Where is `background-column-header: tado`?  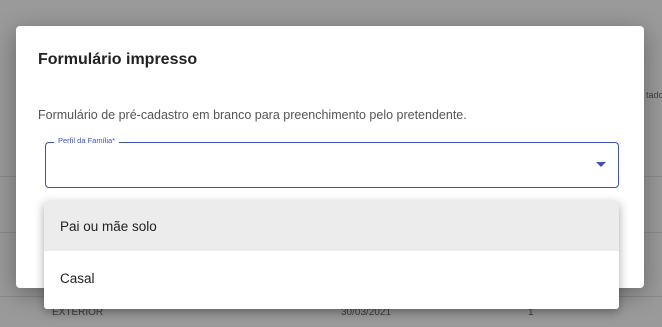 background-column-header: tado is located at coordinates (654, 95).